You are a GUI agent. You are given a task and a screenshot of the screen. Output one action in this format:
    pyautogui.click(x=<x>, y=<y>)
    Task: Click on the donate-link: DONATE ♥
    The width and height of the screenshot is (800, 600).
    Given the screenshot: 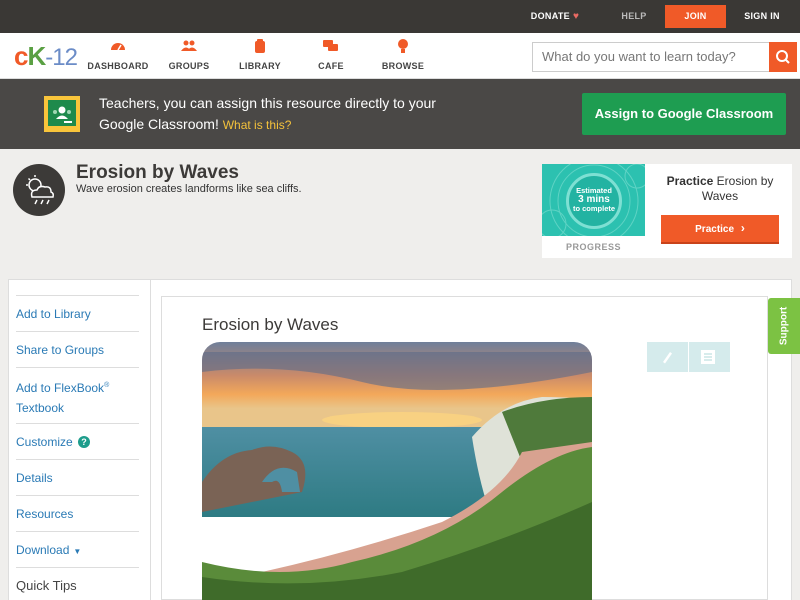 What is the action you would take?
    pyautogui.click(x=555, y=16)
    